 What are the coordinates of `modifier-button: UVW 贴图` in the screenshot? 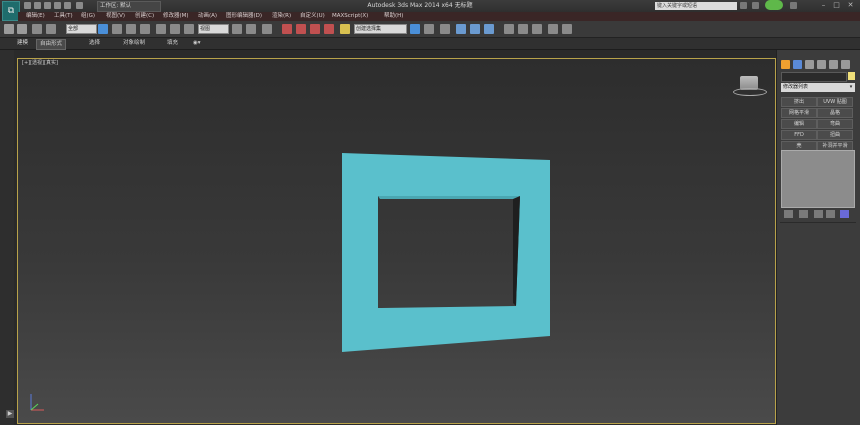 It's located at (835, 102).